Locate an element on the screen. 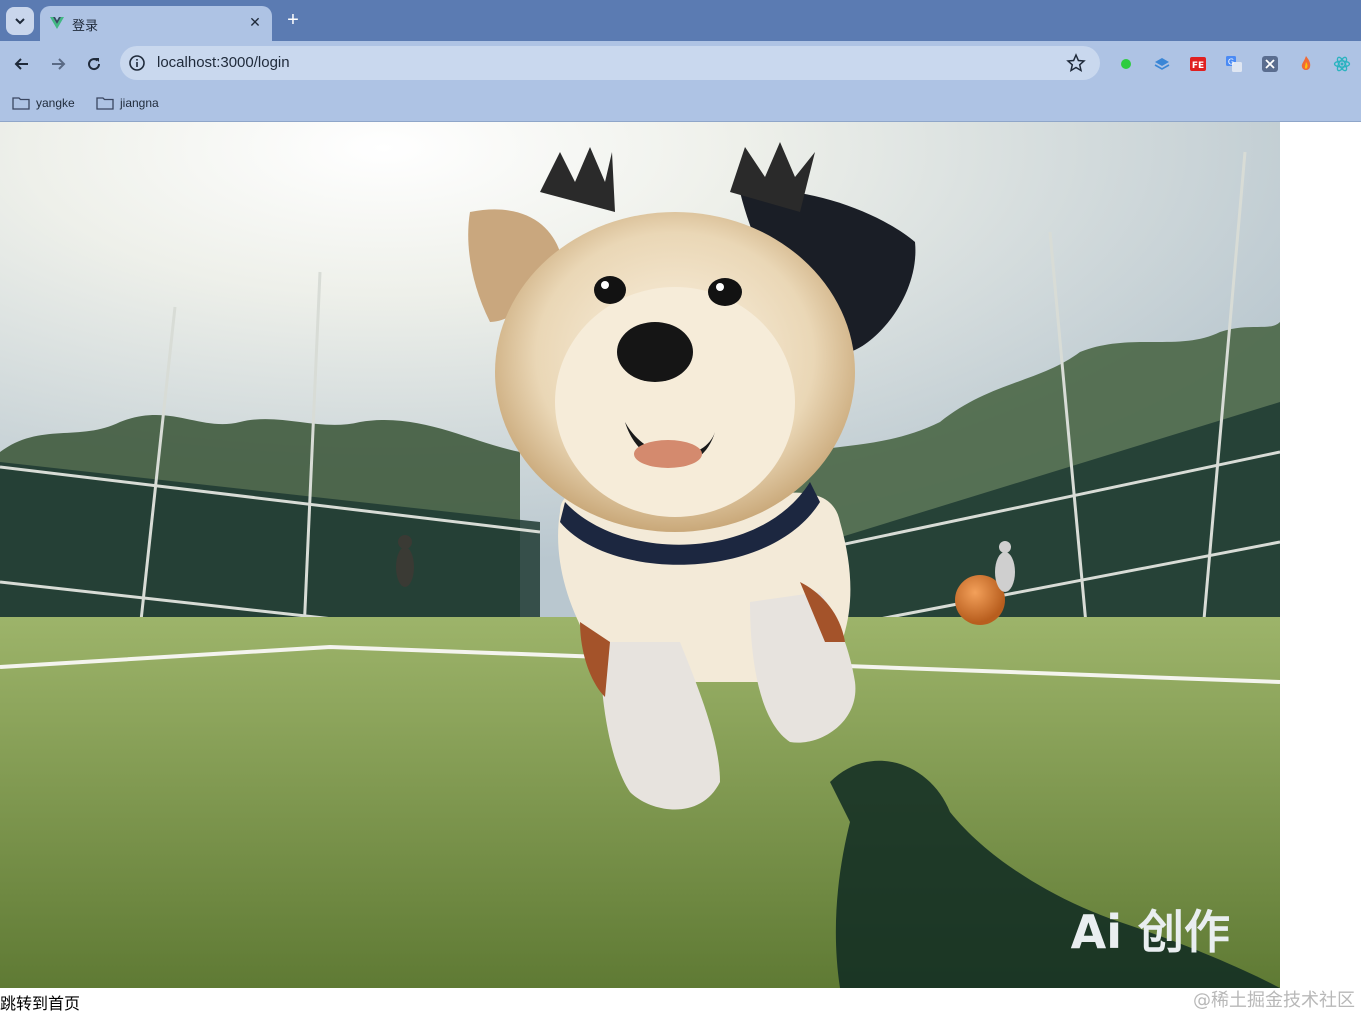 The width and height of the screenshot is (1361, 1014). svg-text: FE is located at coordinates (1198, 66).